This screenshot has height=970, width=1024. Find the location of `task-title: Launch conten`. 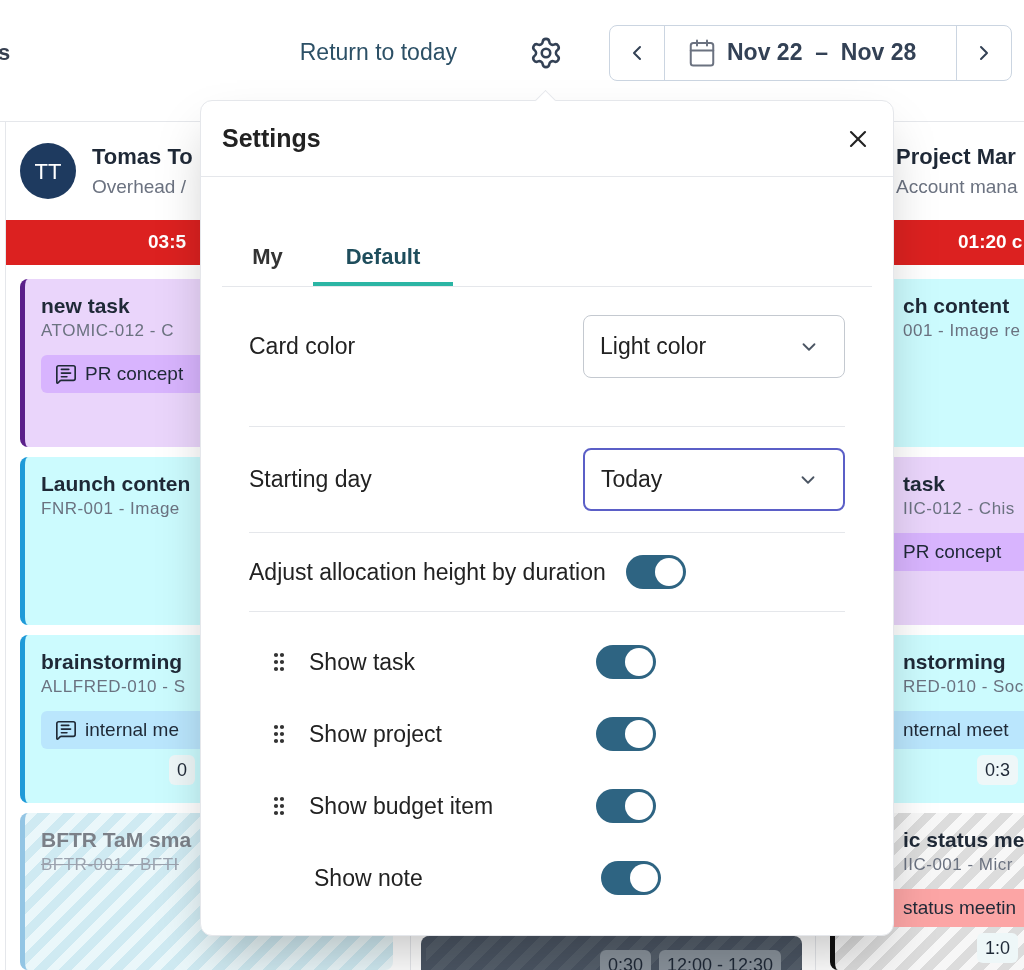

task-title: Launch conten is located at coordinates (116, 484).